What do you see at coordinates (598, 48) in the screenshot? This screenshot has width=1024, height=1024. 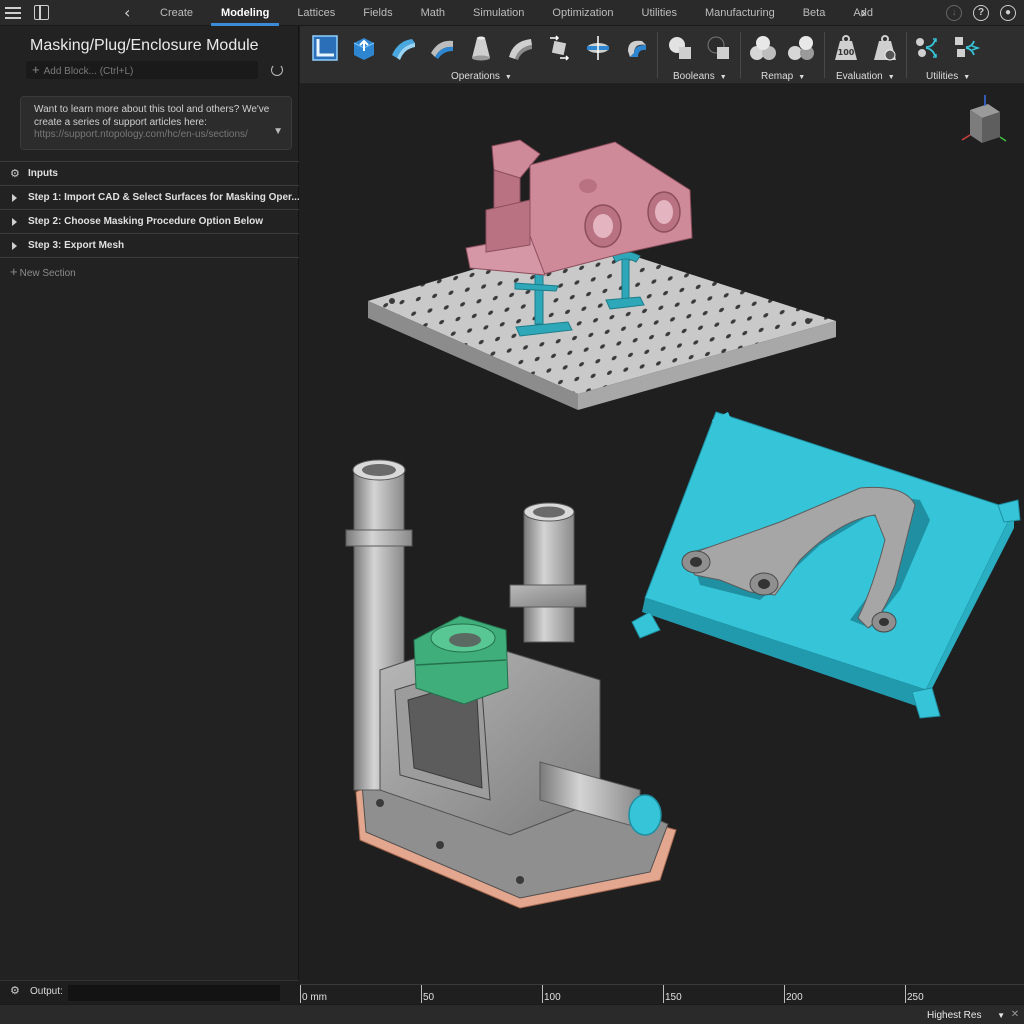 I see `split-tool-icon` at bounding box center [598, 48].